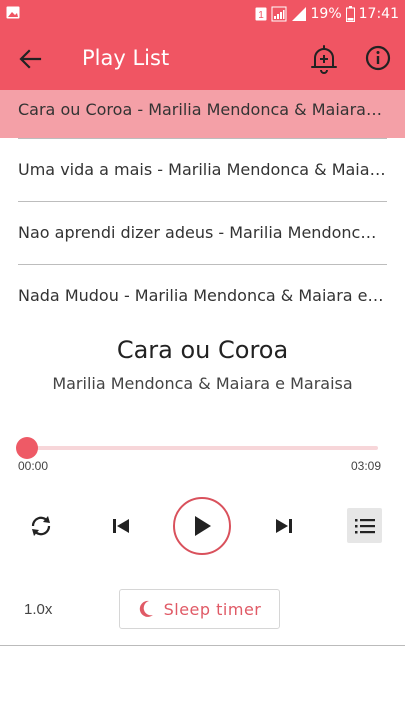  I want to click on sleep-timer-label: Sleep timer, so click(212, 609).